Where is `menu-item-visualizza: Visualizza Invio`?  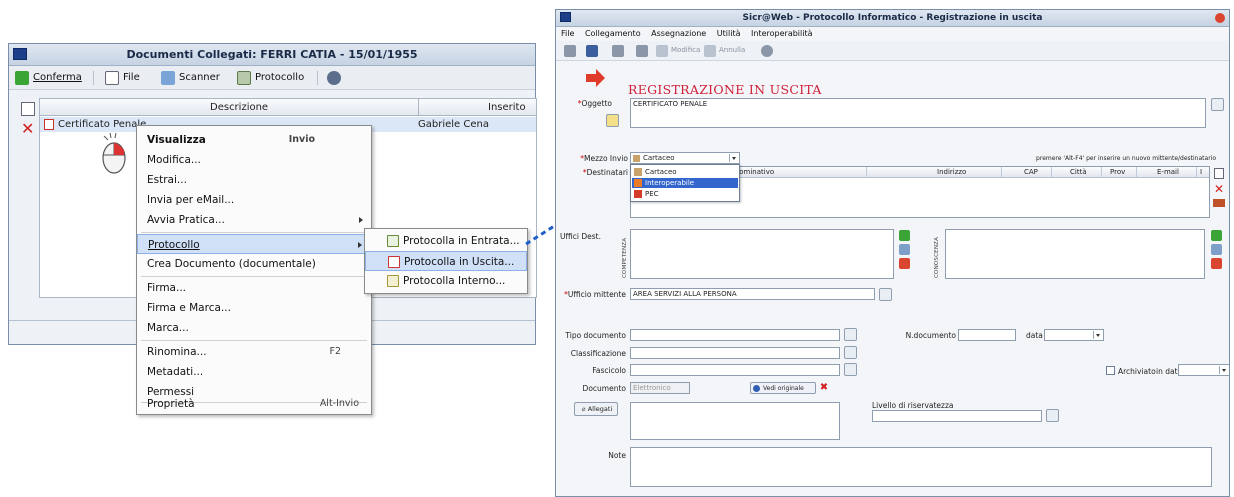 menu-item-visualizza: Visualizza Invio is located at coordinates (254, 140).